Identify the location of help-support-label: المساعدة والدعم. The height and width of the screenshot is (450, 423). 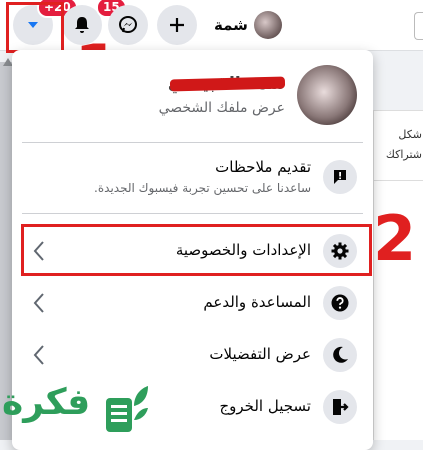
(257, 302).